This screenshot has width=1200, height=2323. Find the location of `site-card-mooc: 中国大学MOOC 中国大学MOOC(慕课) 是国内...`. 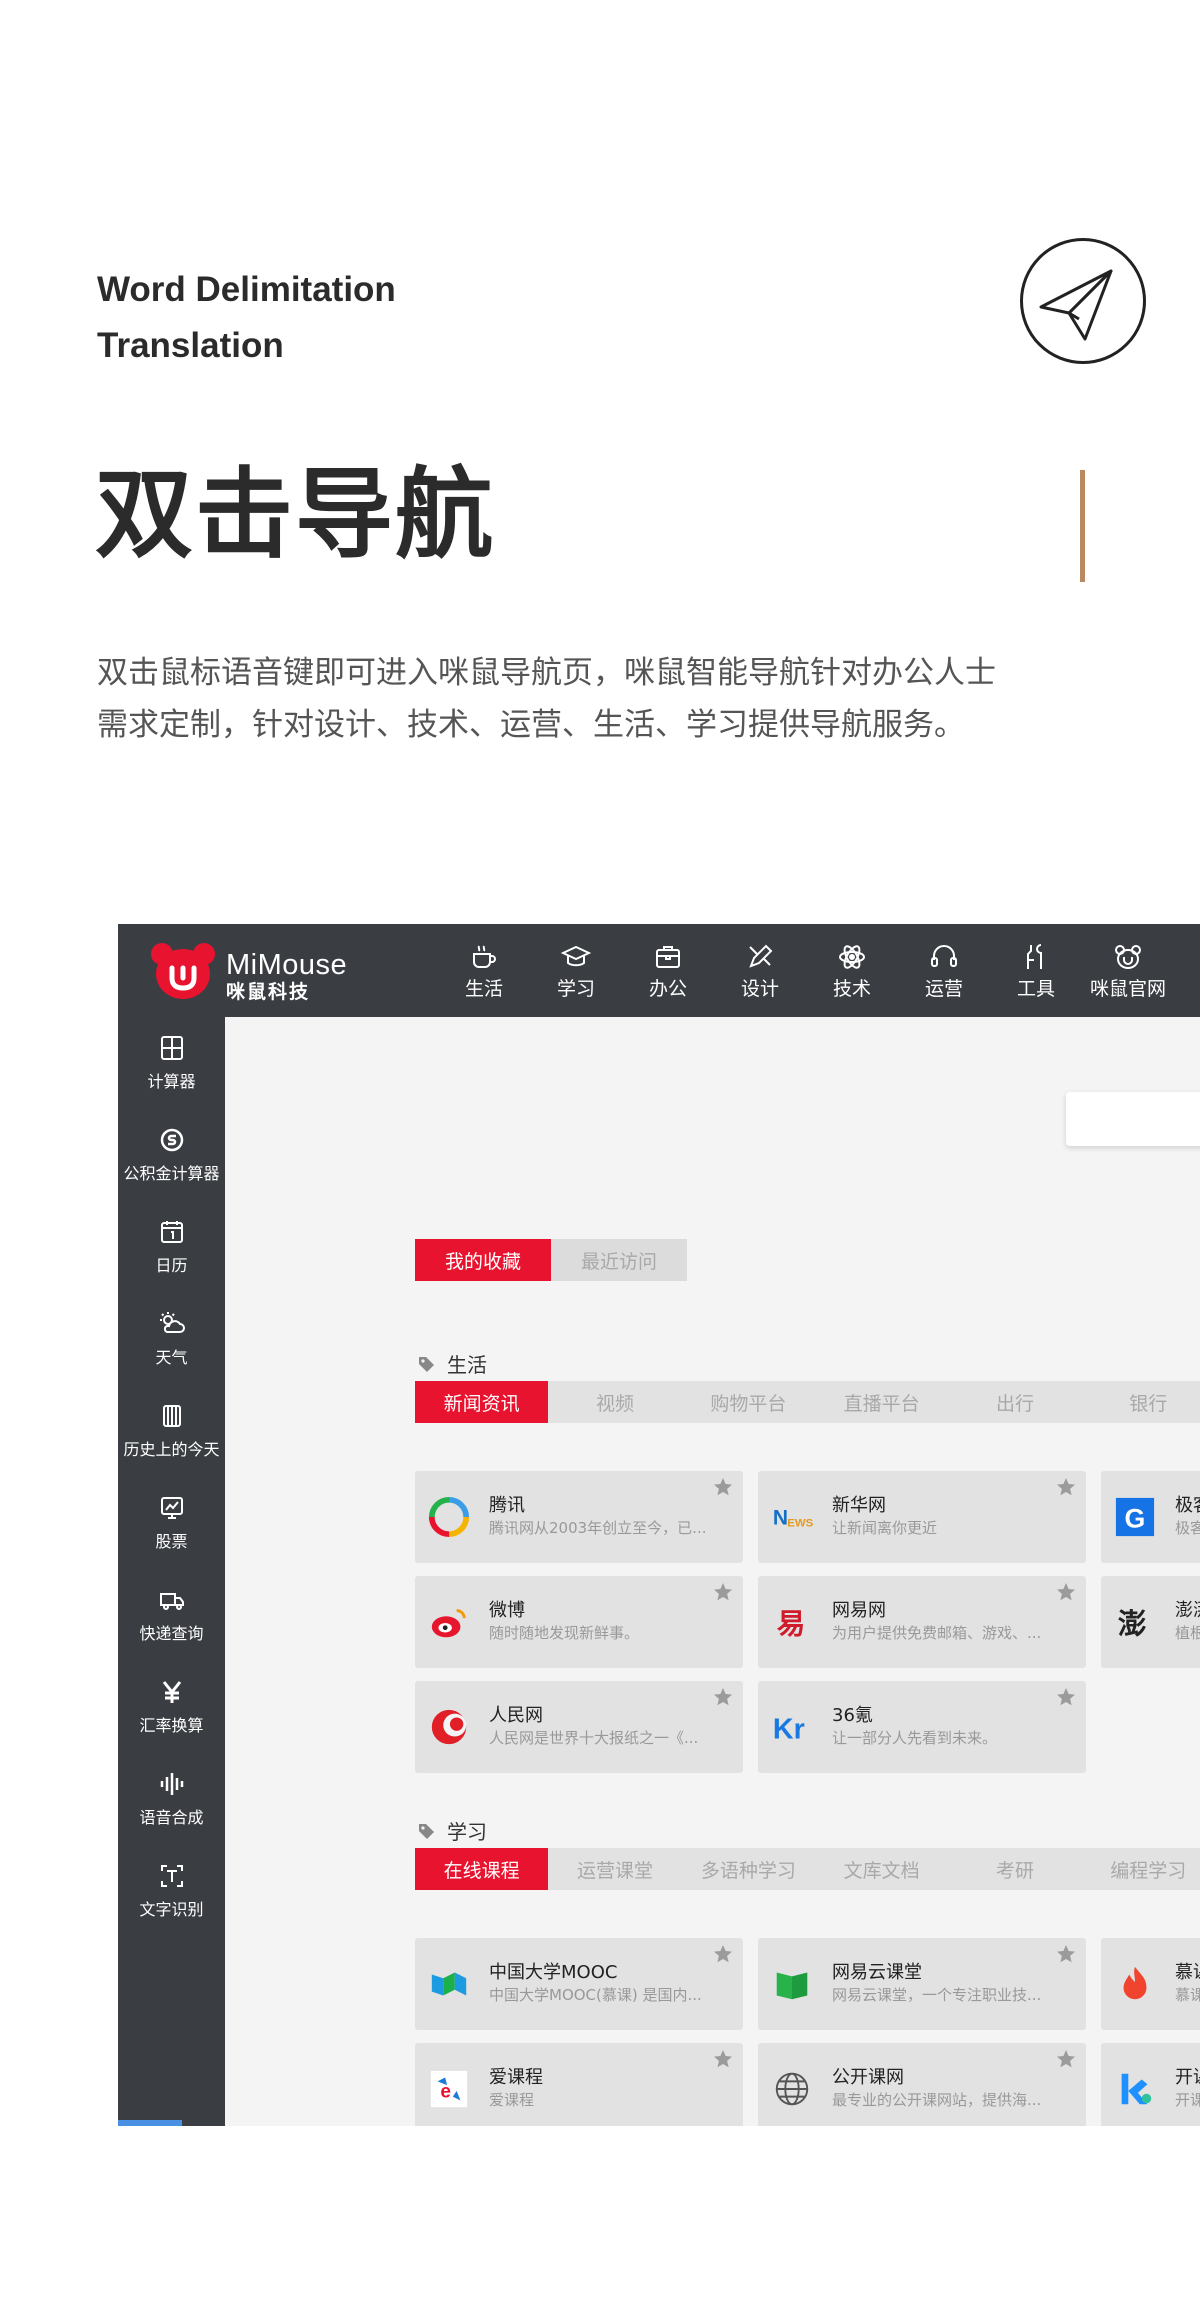

site-card-mooc: 中国大学MOOC 中国大学MOOC(慕课) 是国内... is located at coordinates (579, 1984).